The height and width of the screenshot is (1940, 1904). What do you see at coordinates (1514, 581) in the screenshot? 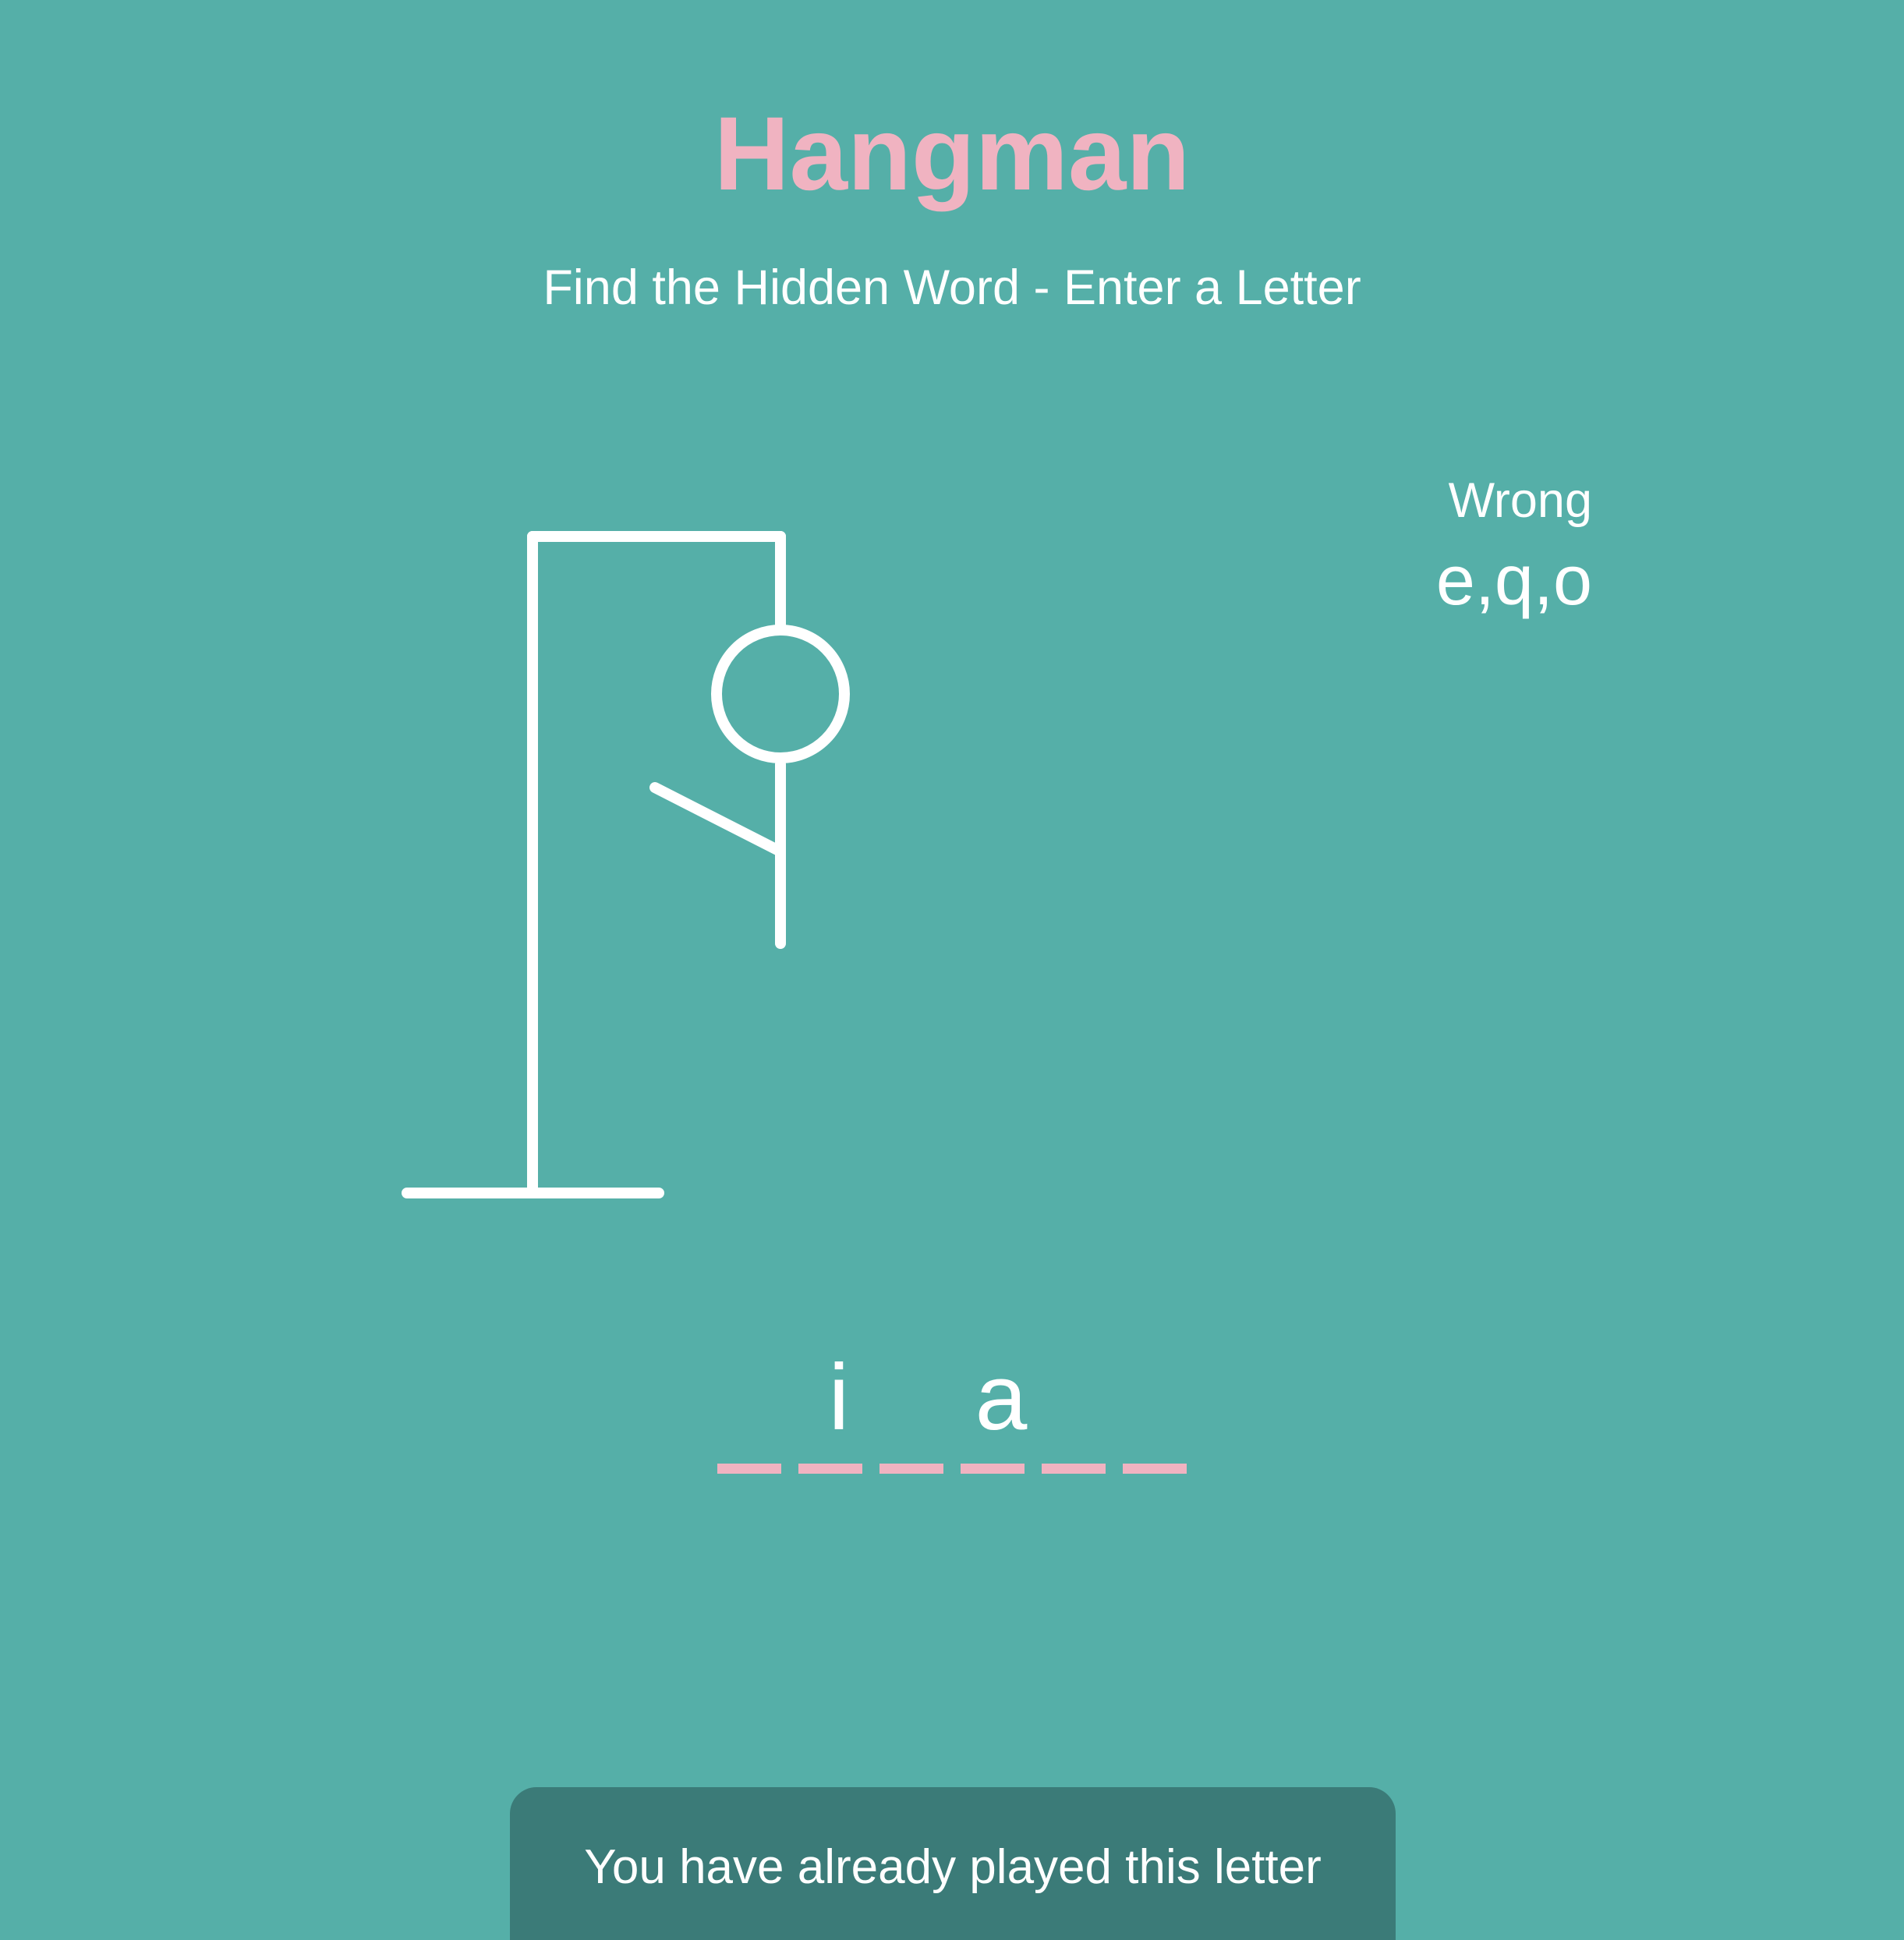
I see `wrong-letters-list: e,q,o` at bounding box center [1514, 581].